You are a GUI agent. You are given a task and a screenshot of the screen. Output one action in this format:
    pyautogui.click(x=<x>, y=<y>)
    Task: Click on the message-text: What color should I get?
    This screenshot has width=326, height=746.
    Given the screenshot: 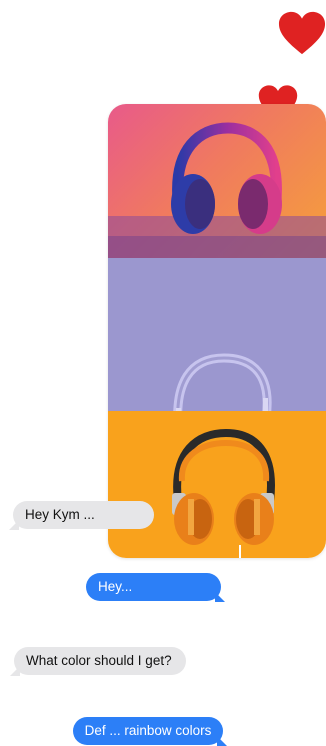 What is the action you would take?
    pyautogui.click(x=99, y=661)
    